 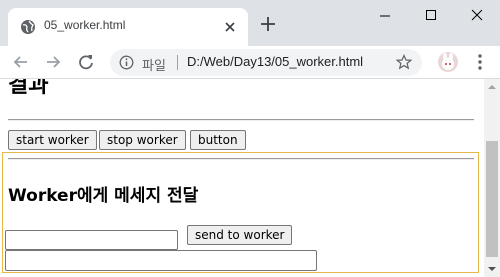 What do you see at coordinates (103, 196) in the screenshot?
I see `section-heading: Worker에게 메세지 전달` at bounding box center [103, 196].